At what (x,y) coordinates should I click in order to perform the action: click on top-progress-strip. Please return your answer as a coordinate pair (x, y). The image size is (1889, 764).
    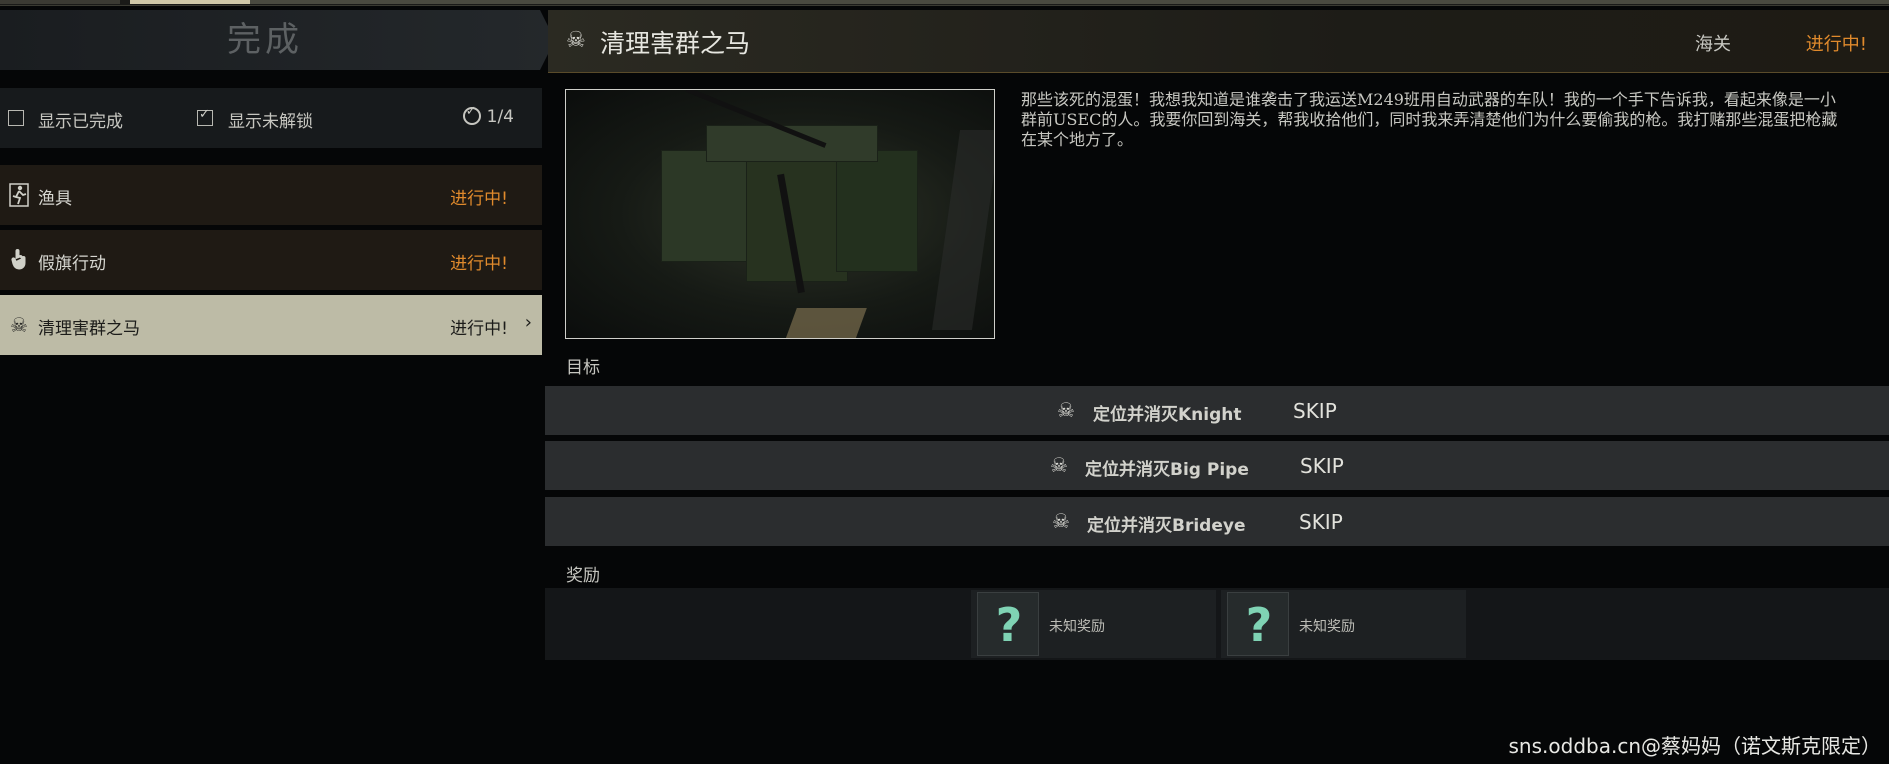
    Looking at the image, I should click on (944, 3).